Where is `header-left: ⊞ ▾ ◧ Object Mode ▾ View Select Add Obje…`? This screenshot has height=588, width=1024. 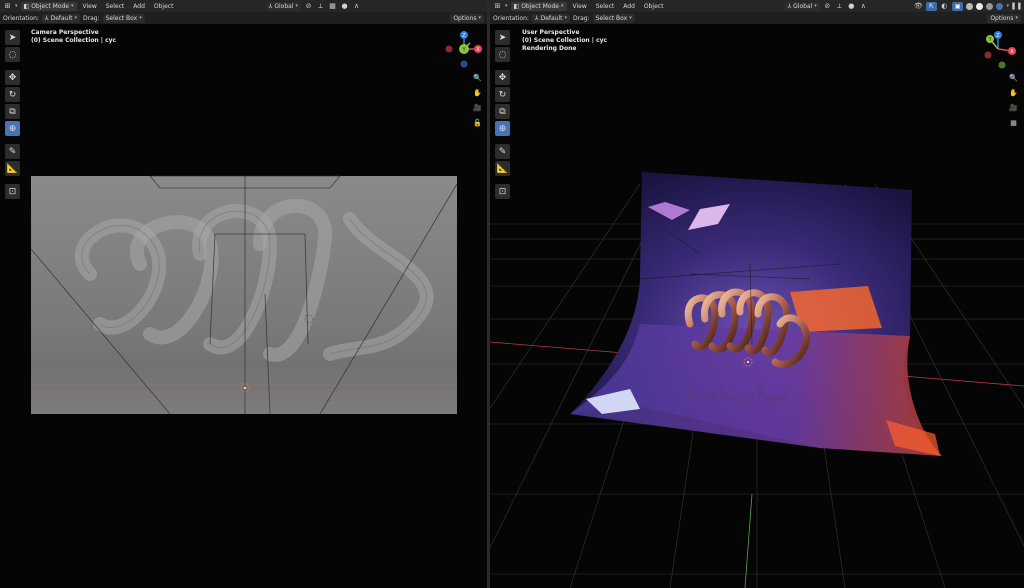
header-left: ⊞ ▾ ◧ Object Mode ▾ View Select Add Obje… is located at coordinates (243, 6).